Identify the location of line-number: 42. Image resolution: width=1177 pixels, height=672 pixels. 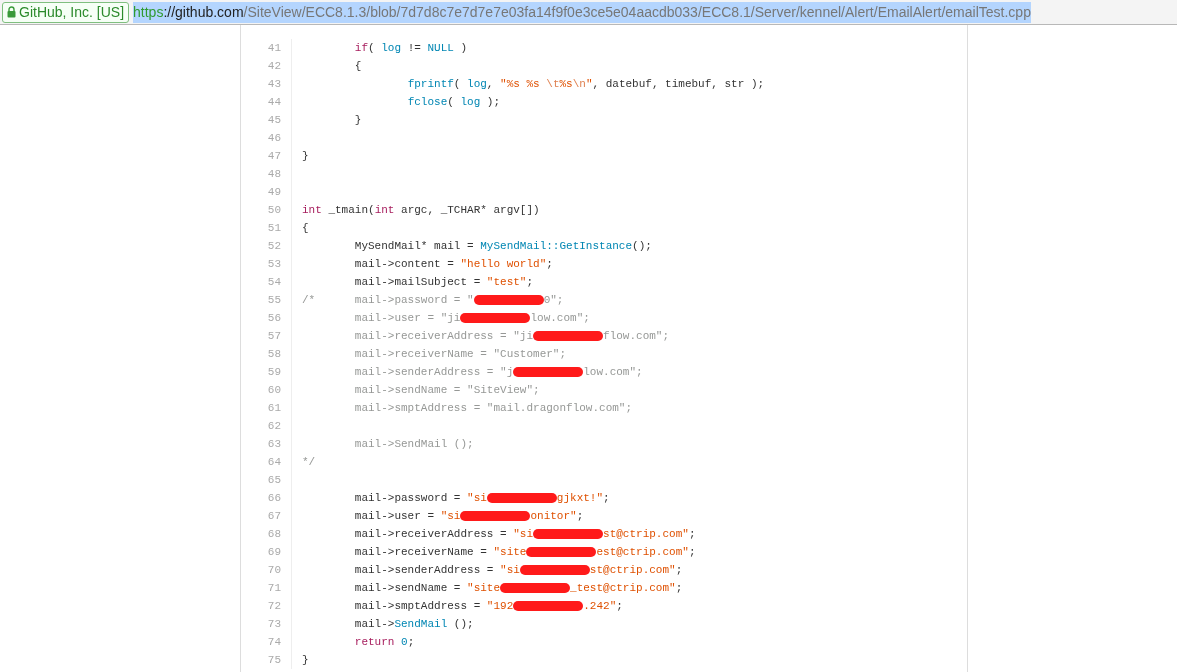
(274, 66).